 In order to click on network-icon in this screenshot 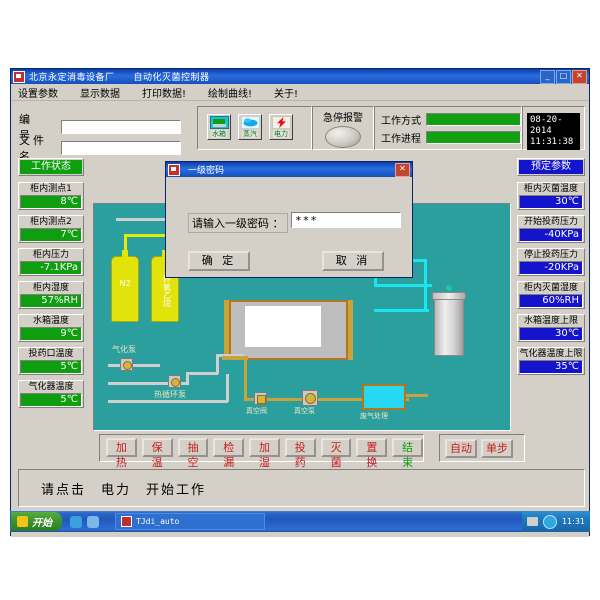, I will do `click(532, 521)`.